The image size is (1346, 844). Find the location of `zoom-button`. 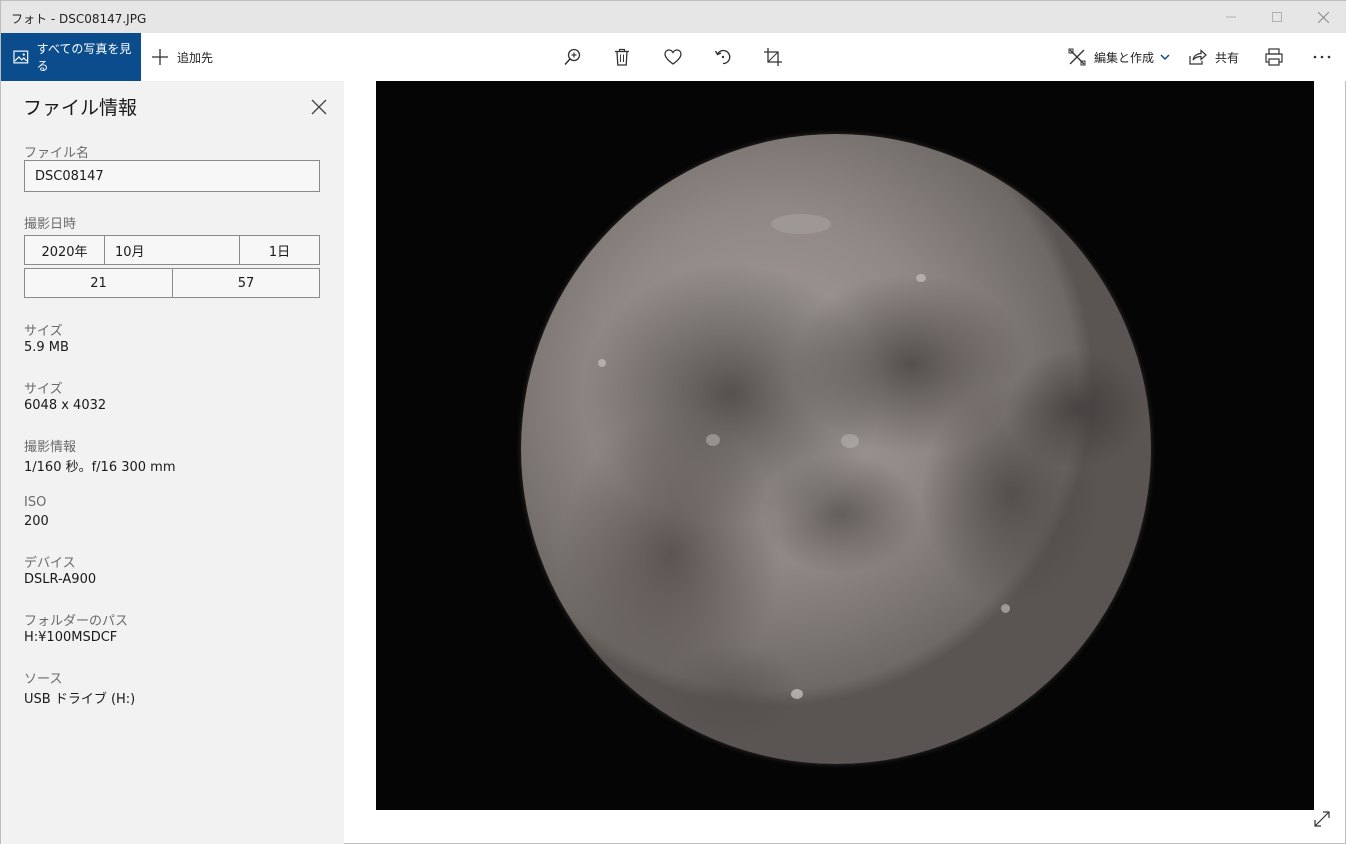

zoom-button is located at coordinates (573, 57).